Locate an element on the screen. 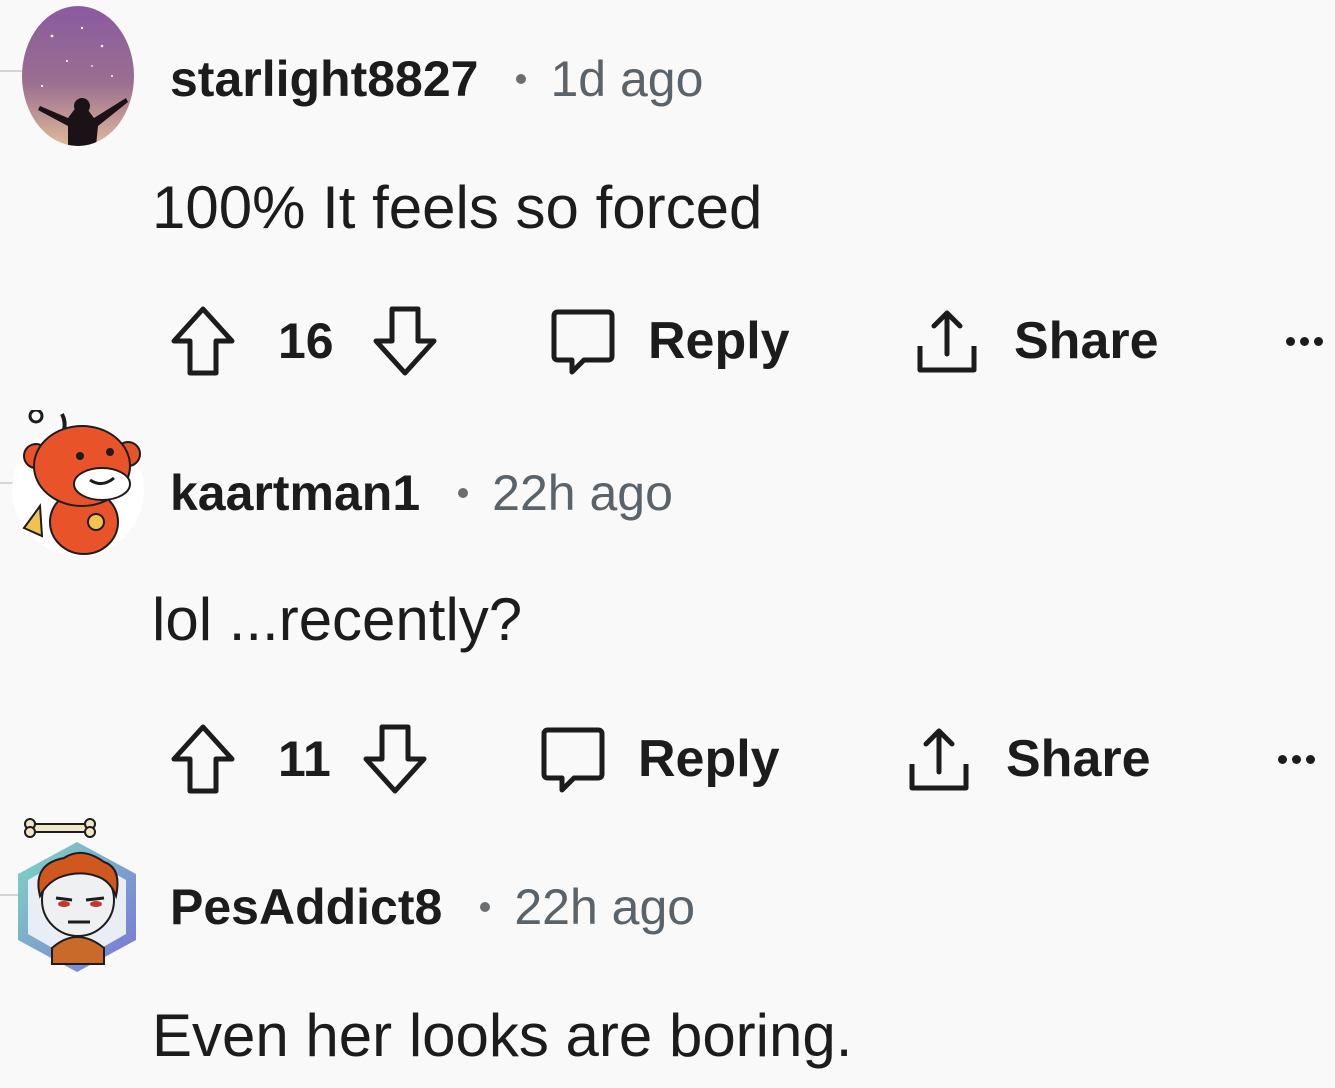 Image resolution: width=1335 pixels, height=1088 pixels. snoo-redhead-hex-avatar-icon is located at coordinates (77, 895).